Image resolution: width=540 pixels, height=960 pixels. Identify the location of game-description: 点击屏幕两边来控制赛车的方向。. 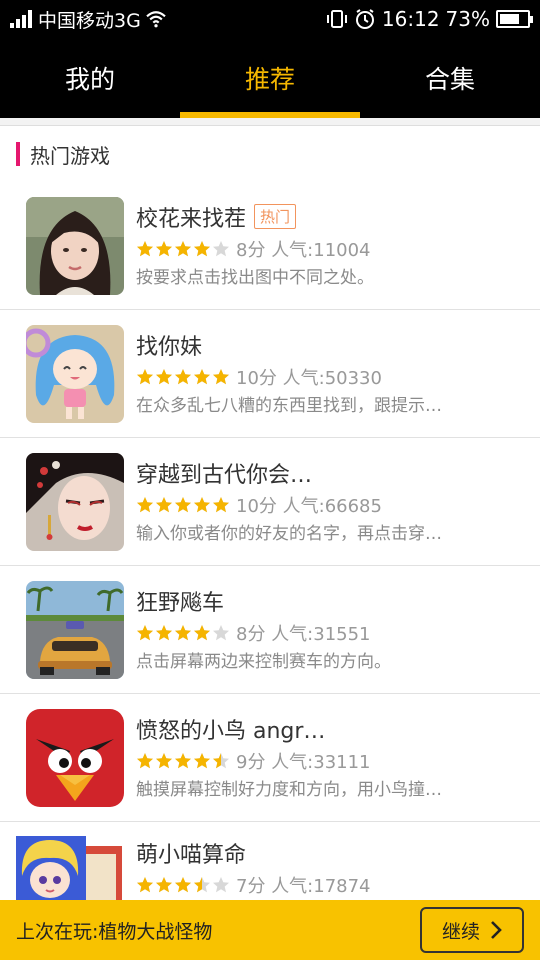
(263, 661).